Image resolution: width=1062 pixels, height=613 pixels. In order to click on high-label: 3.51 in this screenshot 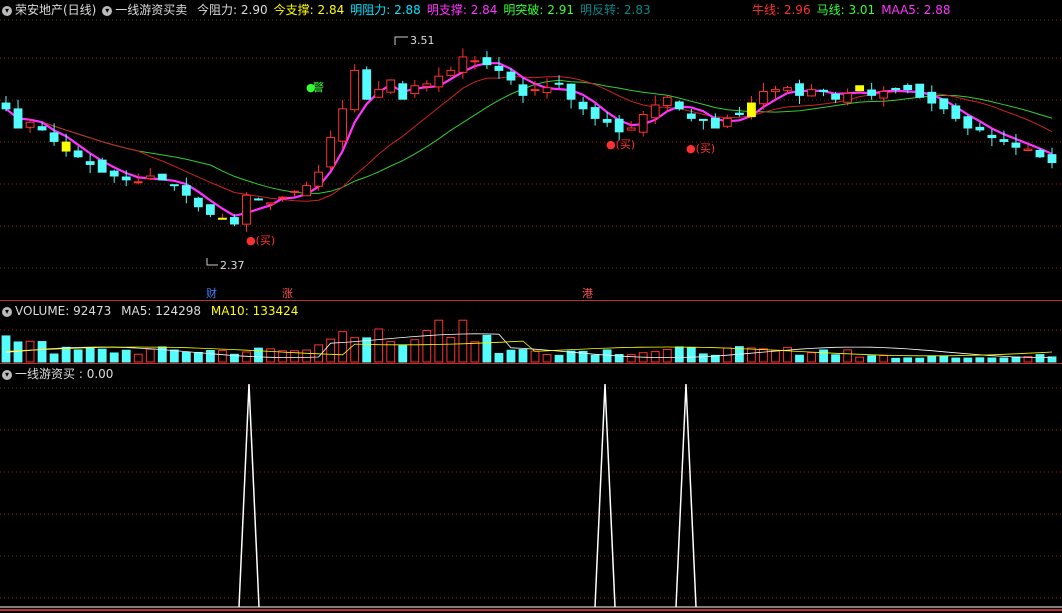, I will do `click(422, 40)`.